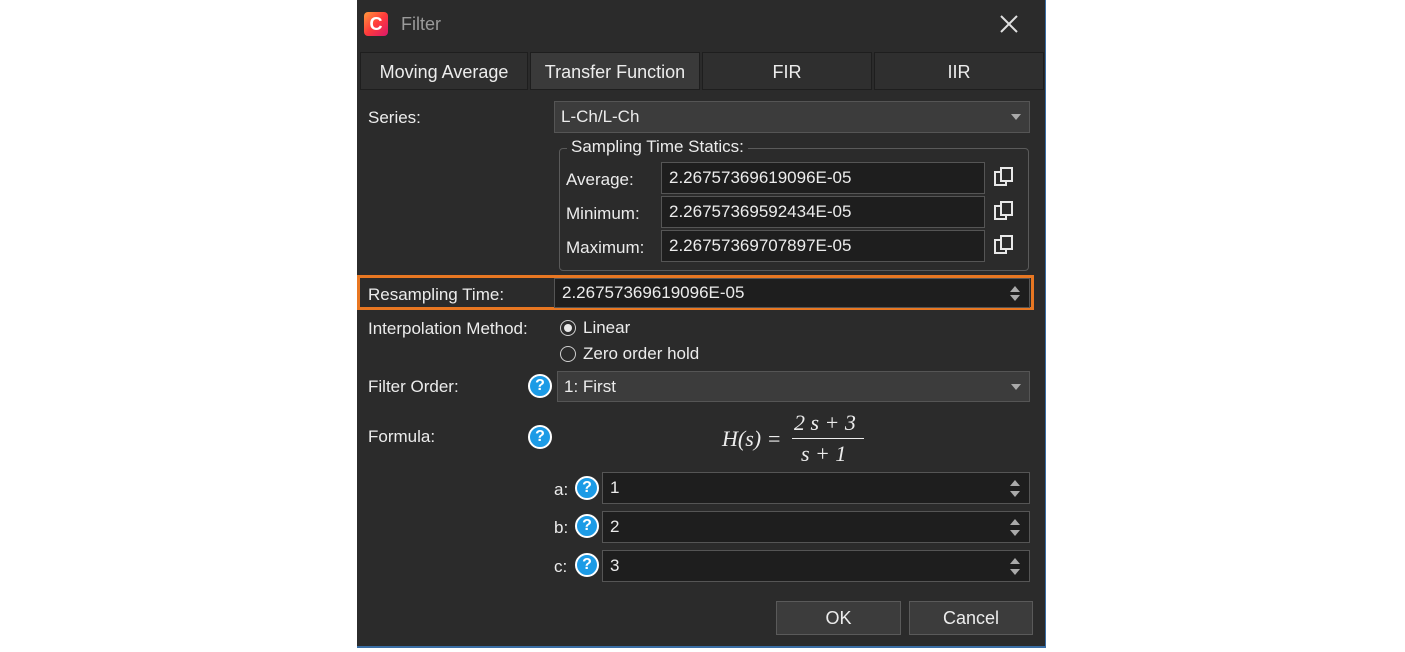 The width and height of the screenshot is (1405, 652). I want to click on interpolation-label: Interpolation Method:, so click(448, 328).